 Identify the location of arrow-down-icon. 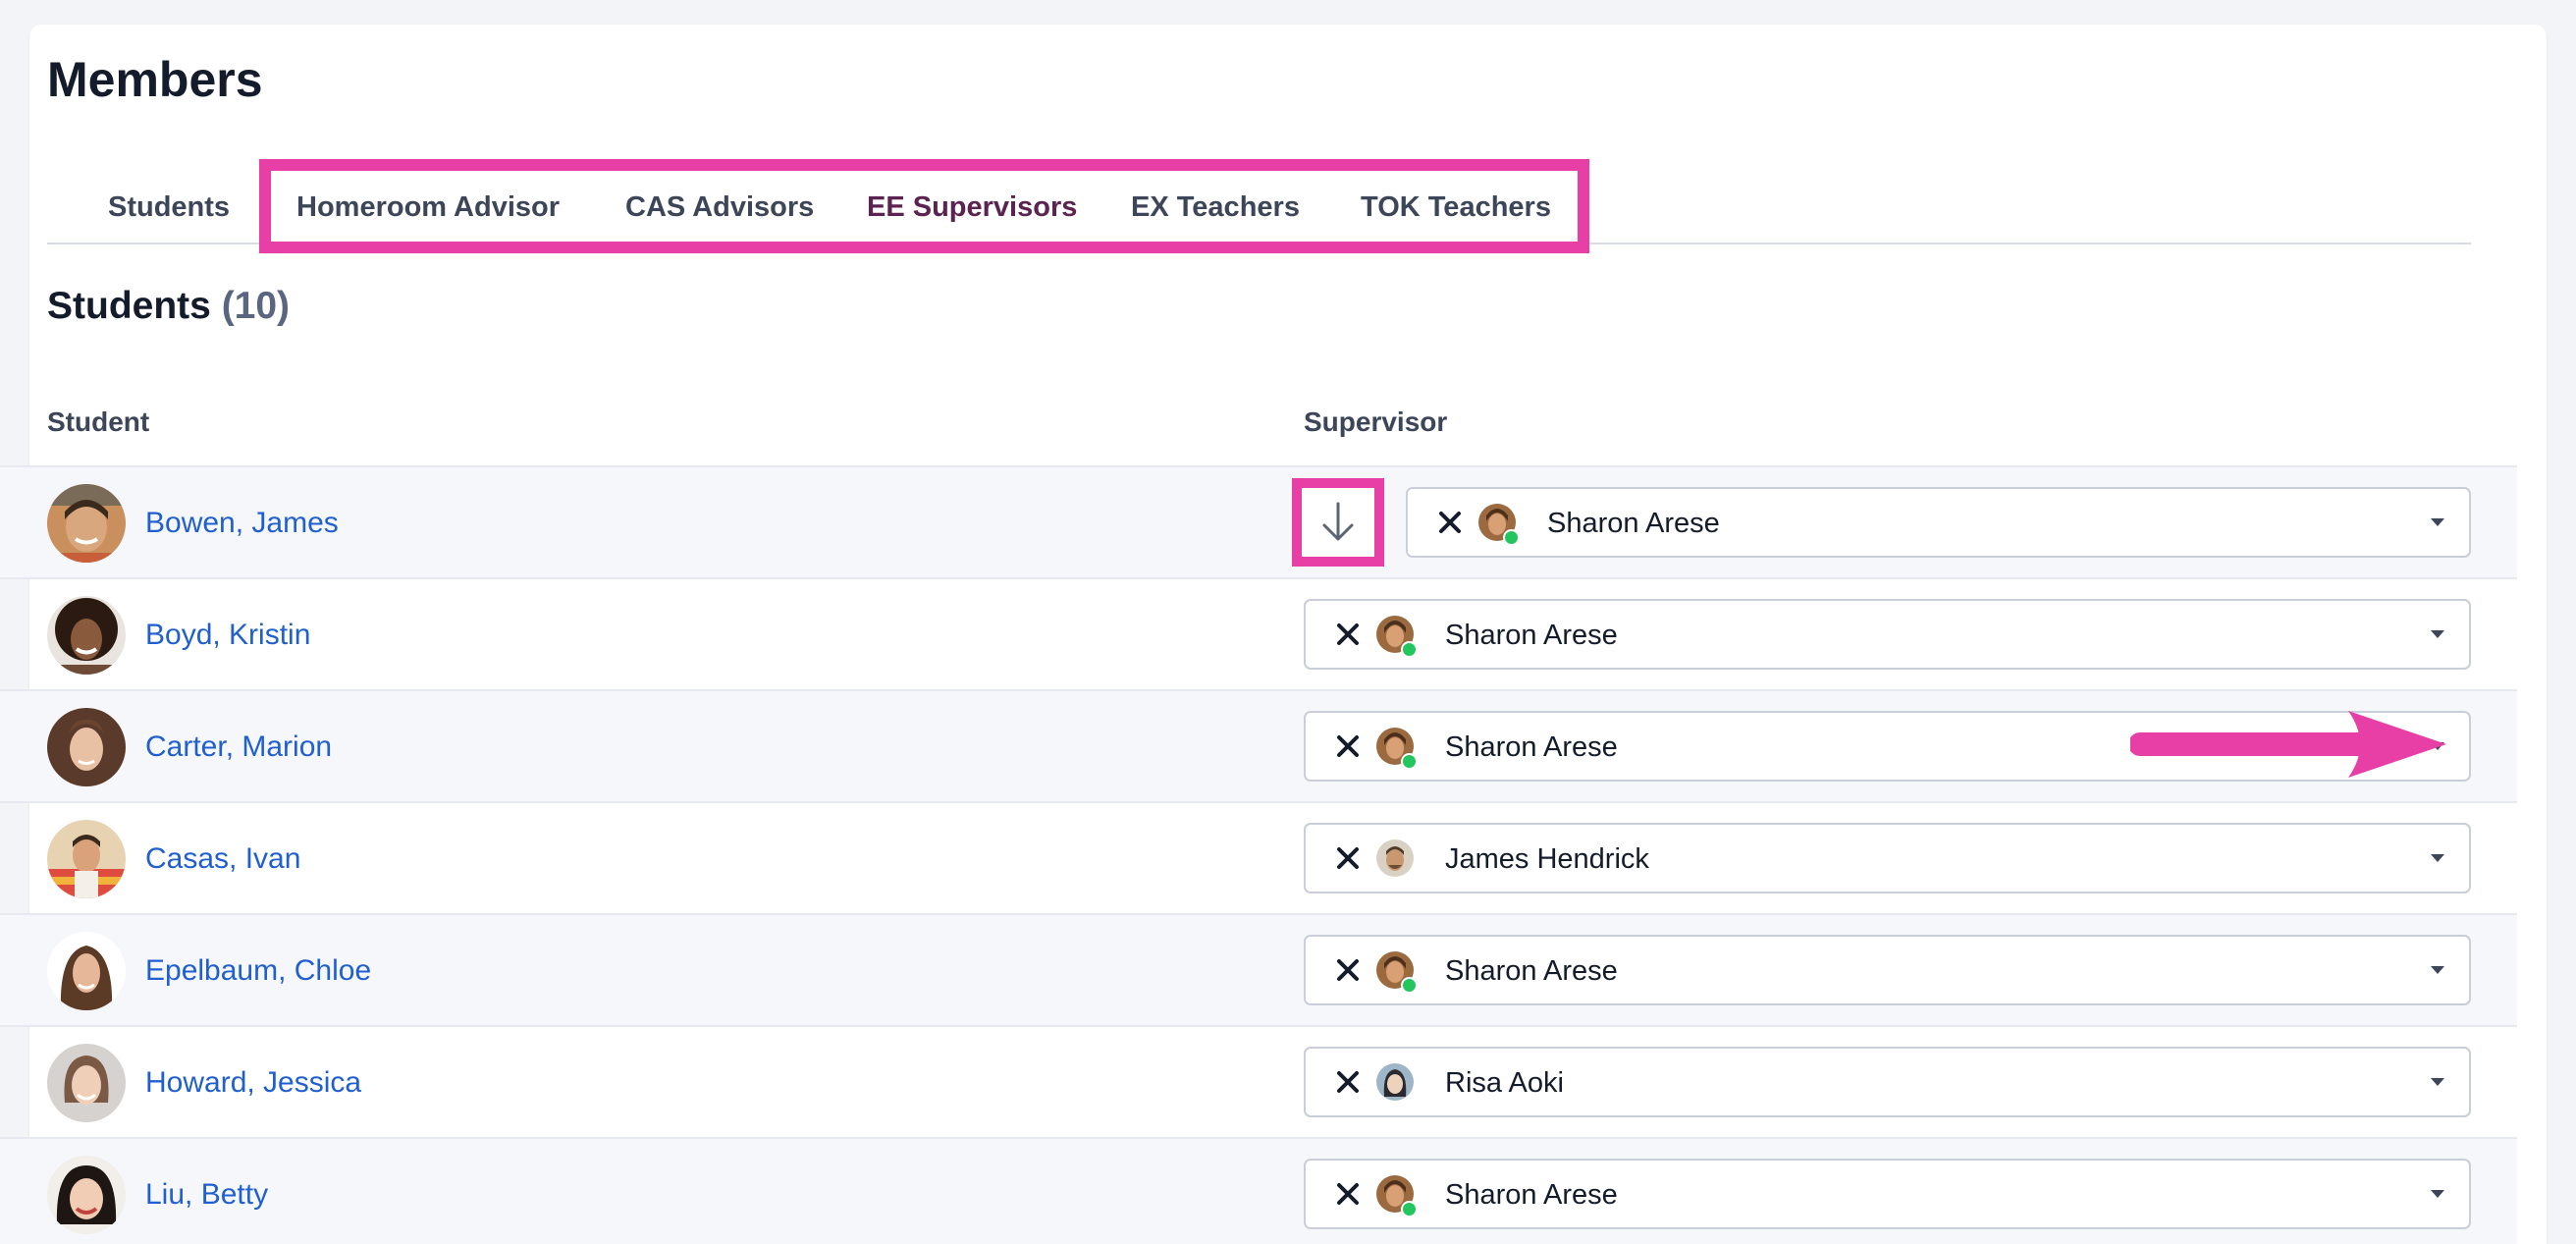
(1338, 522).